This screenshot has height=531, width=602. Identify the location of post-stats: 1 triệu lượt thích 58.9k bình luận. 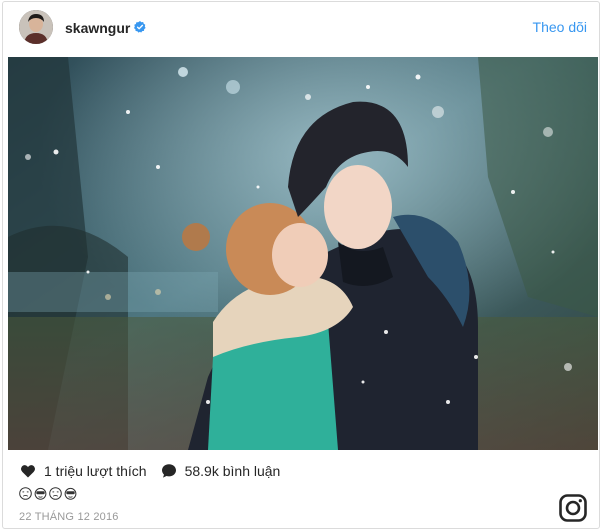
(150, 471).